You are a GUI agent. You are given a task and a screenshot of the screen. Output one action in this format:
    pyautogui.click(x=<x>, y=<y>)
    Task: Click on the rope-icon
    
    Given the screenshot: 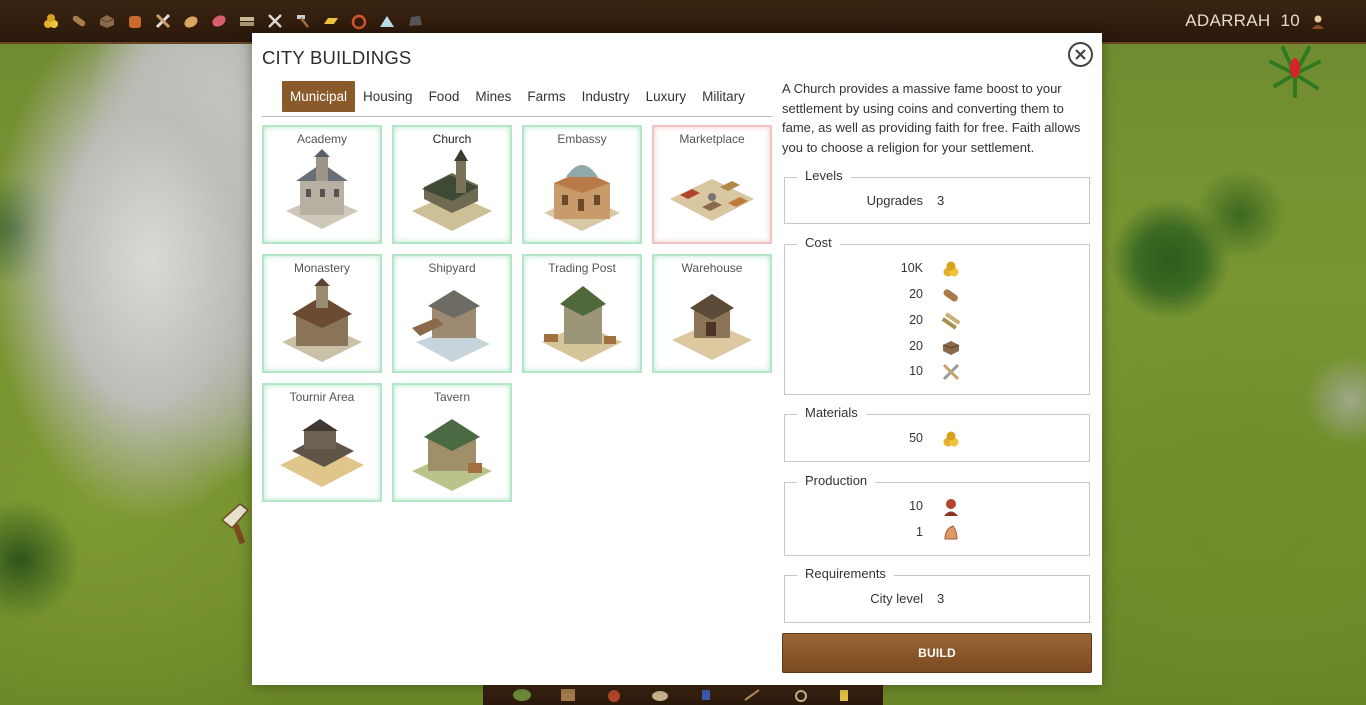 What is the action you would take?
    pyautogui.click(x=359, y=21)
    